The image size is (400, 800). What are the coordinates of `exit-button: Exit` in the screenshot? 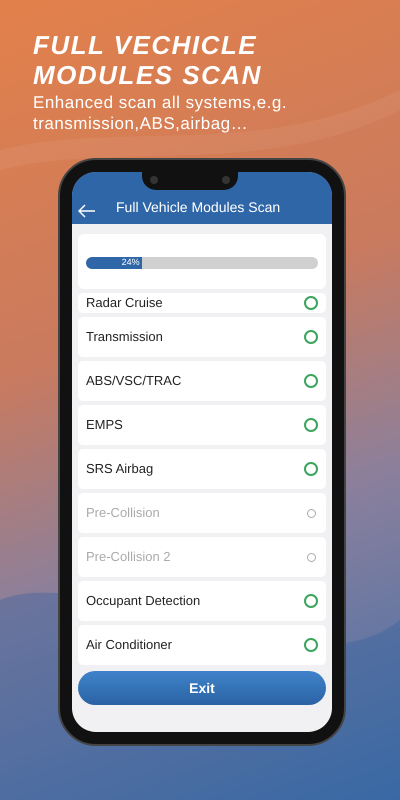 It's located at (202, 688).